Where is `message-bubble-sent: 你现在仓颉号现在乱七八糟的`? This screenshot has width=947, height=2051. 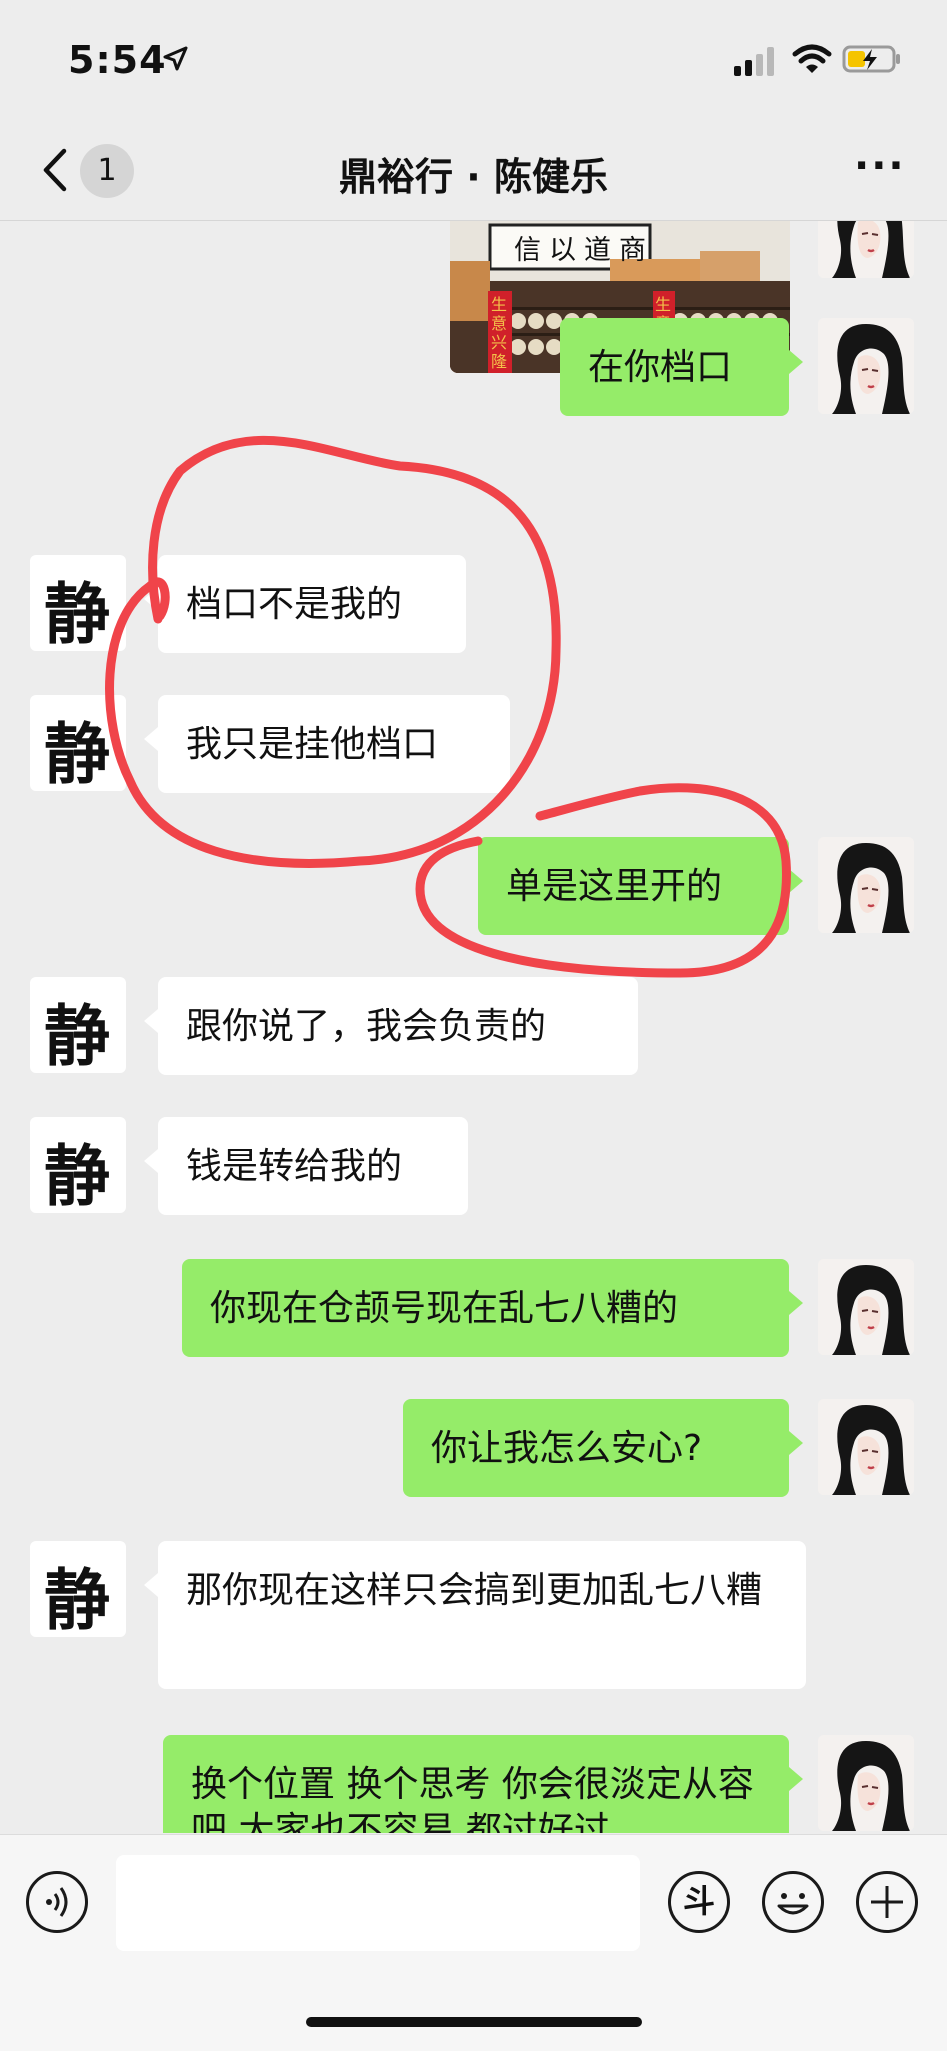
message-bubble-sent: 你现在仓颉号现在乱七八糟的 is located at coordinates (492, 1308).